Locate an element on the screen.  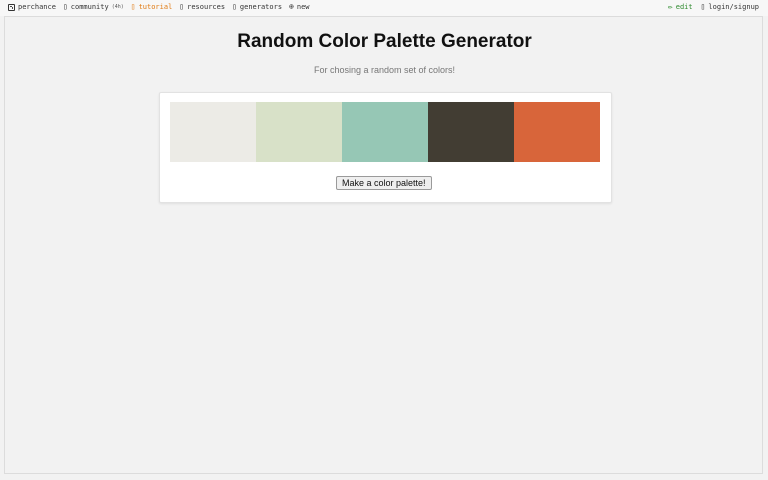
nav-resources: ▯ resources is located at coordinates (202, 7).